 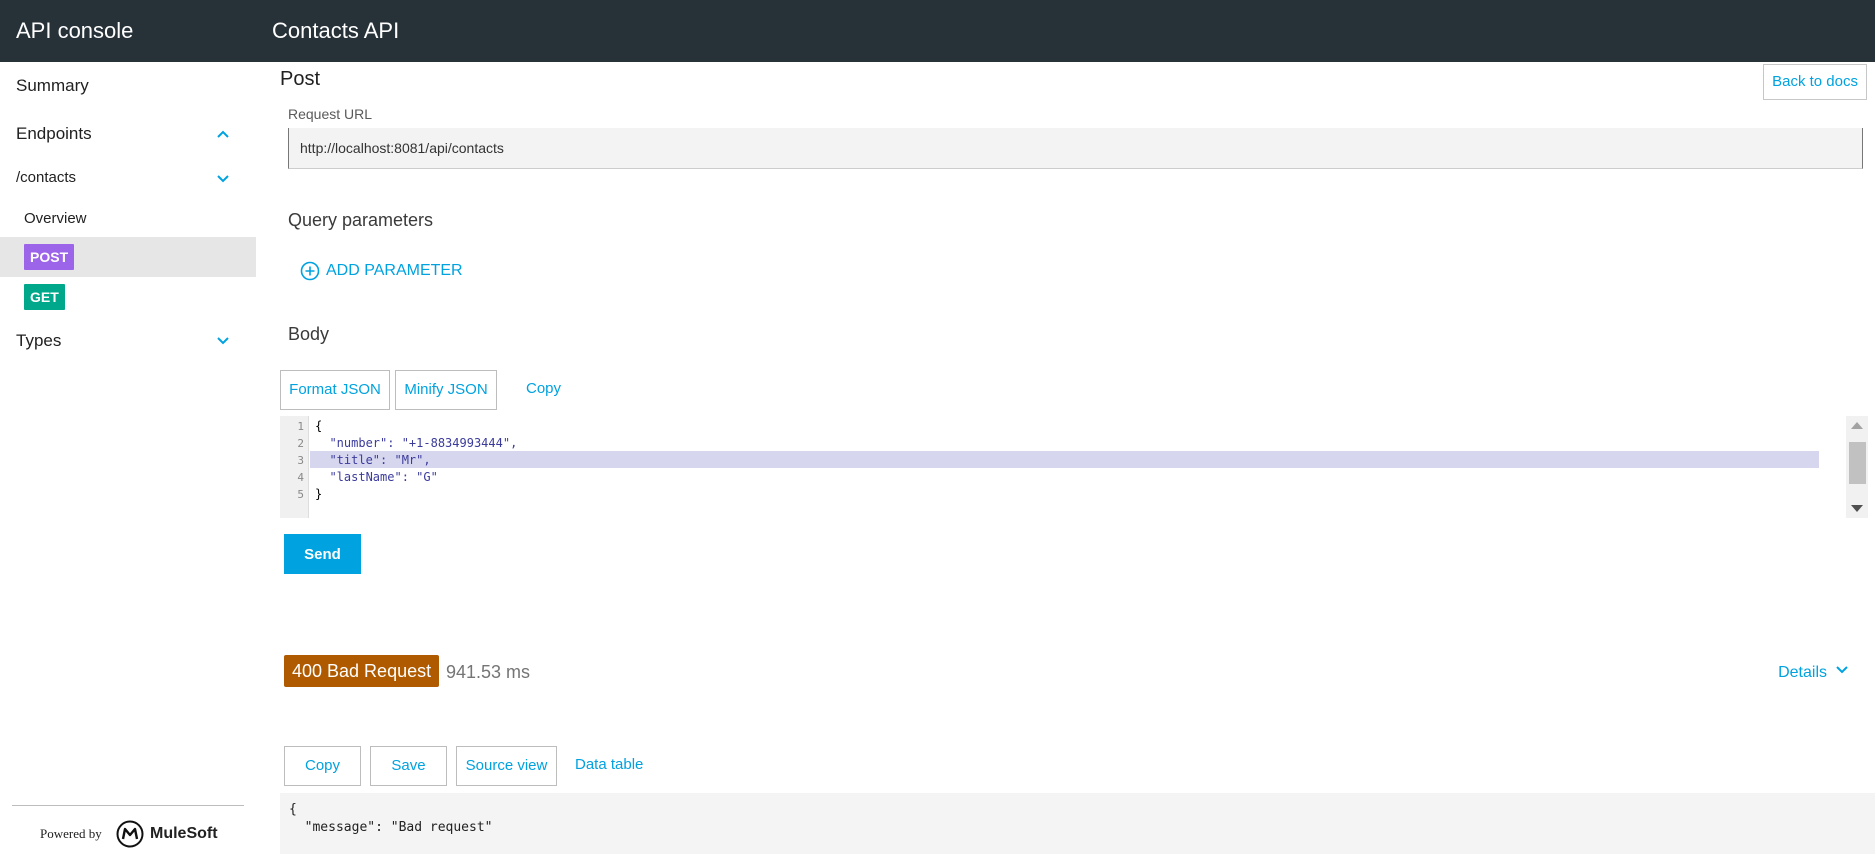 What do you see at coordinates (322, 554) in the screenshot?
I see `send-button: Send` at bounding box center [322, 554].